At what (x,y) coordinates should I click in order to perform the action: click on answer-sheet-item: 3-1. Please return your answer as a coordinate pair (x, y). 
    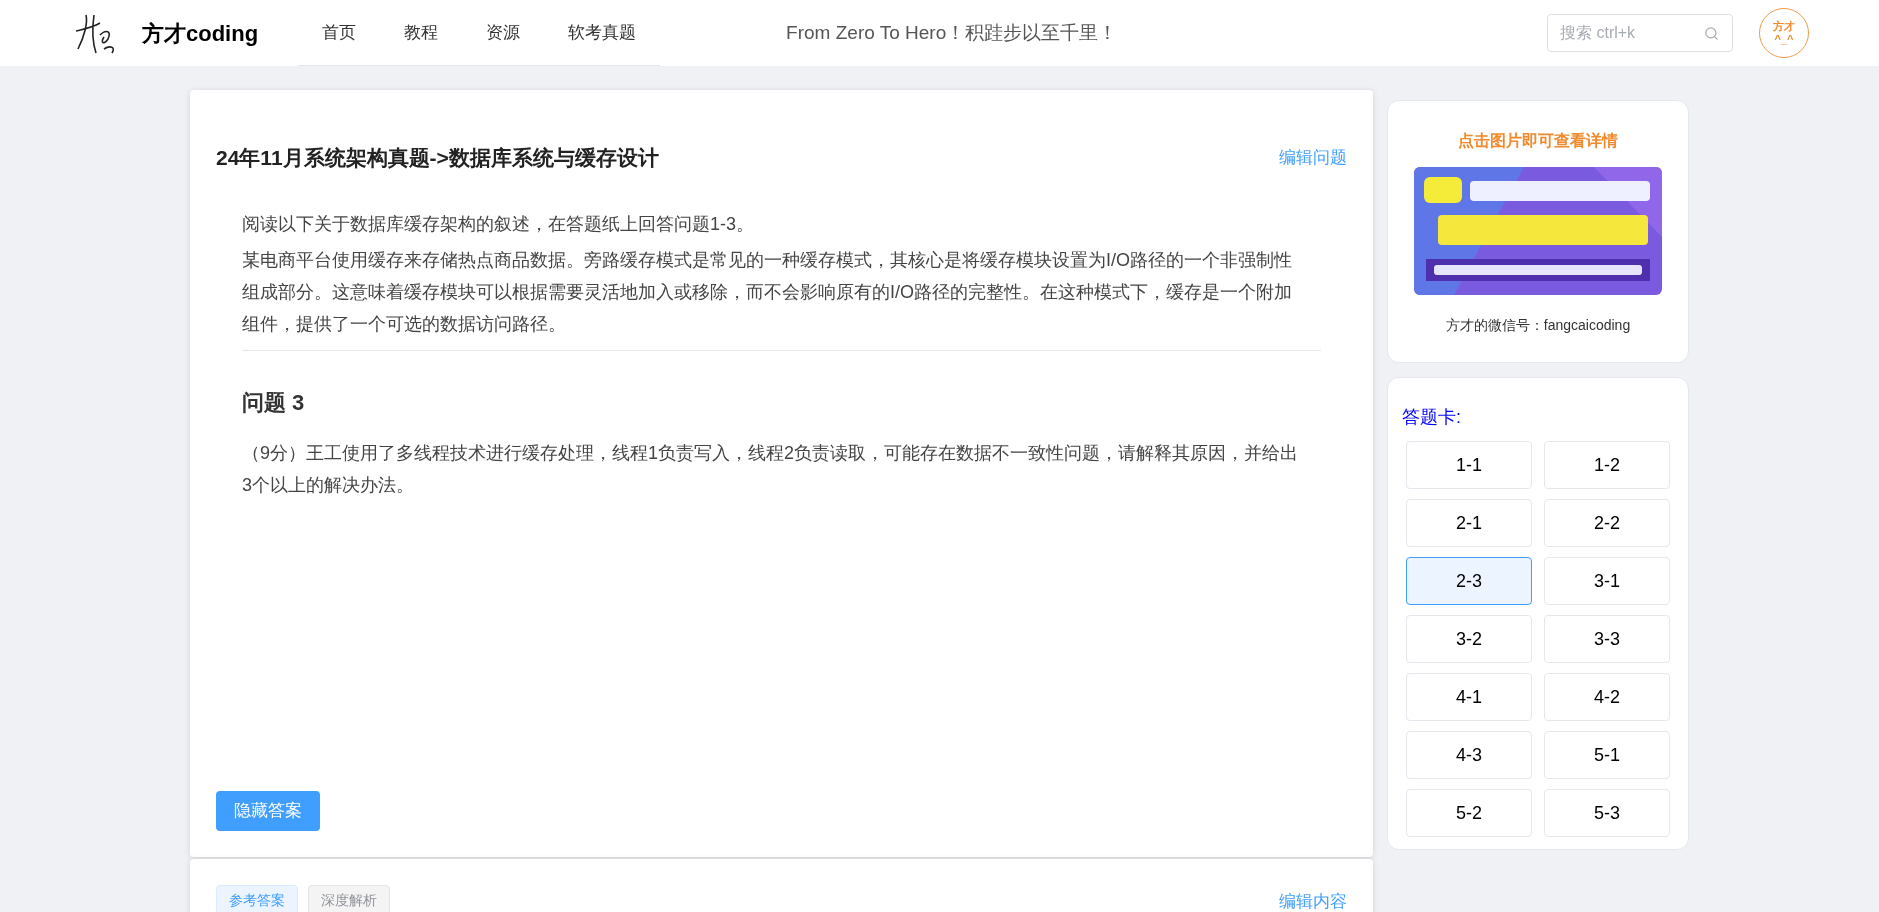
    Looking at the image, I should click on (1607, 581).